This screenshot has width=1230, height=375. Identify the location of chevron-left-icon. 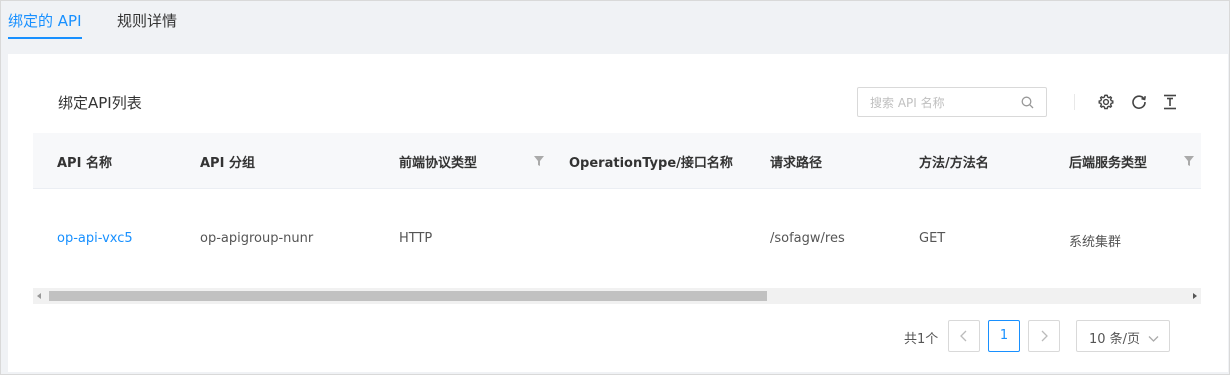
(963, 336).